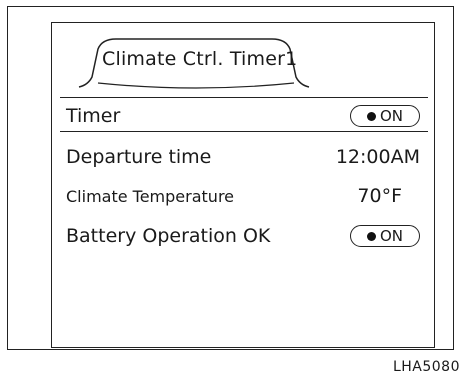 This screenshot has height=381, width=464. What do you see at coordinates (200, 59) in the screenshot?
I see `screen-title: Climate Ctrl. Timer1` at bounding box center [200, 59].